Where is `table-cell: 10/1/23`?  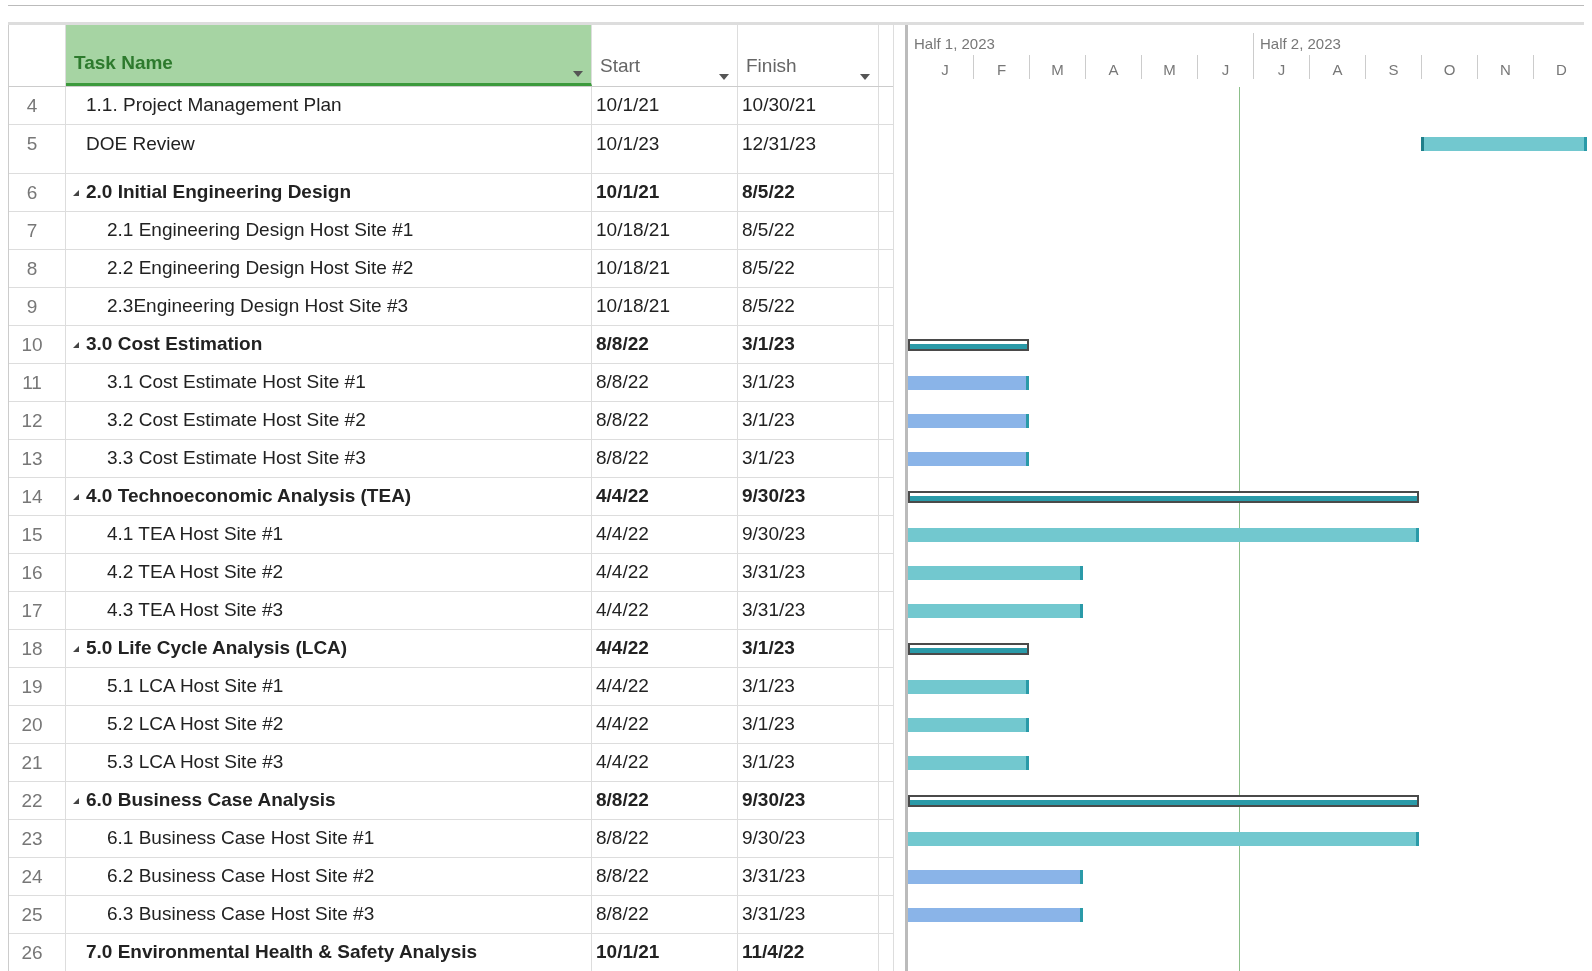 table-cell: 10/1/23 is located at coordinates (665, 149).